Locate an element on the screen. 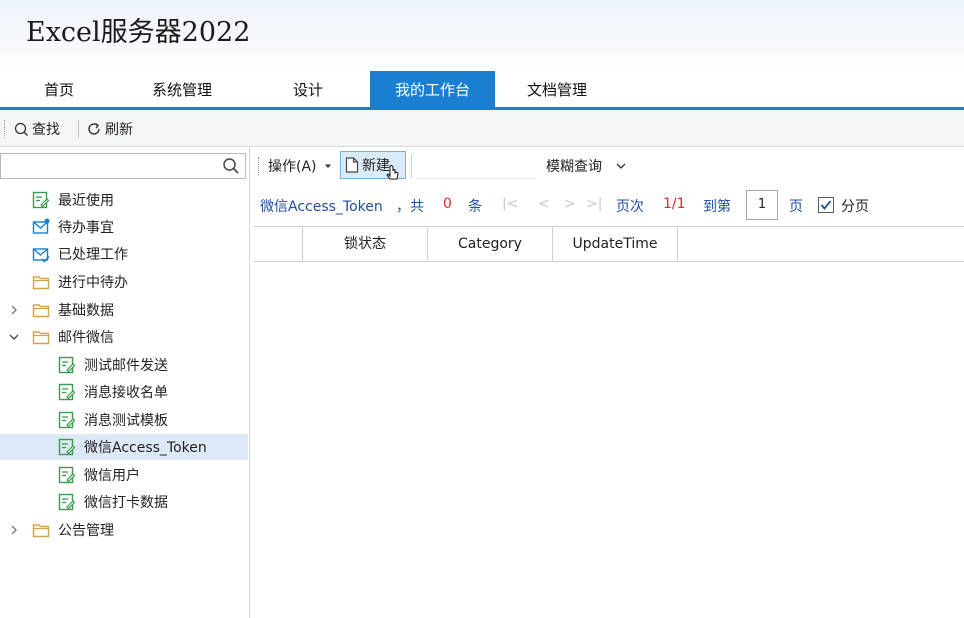 The image size is (964, 618). app-title: Excel服务器2022 is located at coordinates (138, 32).